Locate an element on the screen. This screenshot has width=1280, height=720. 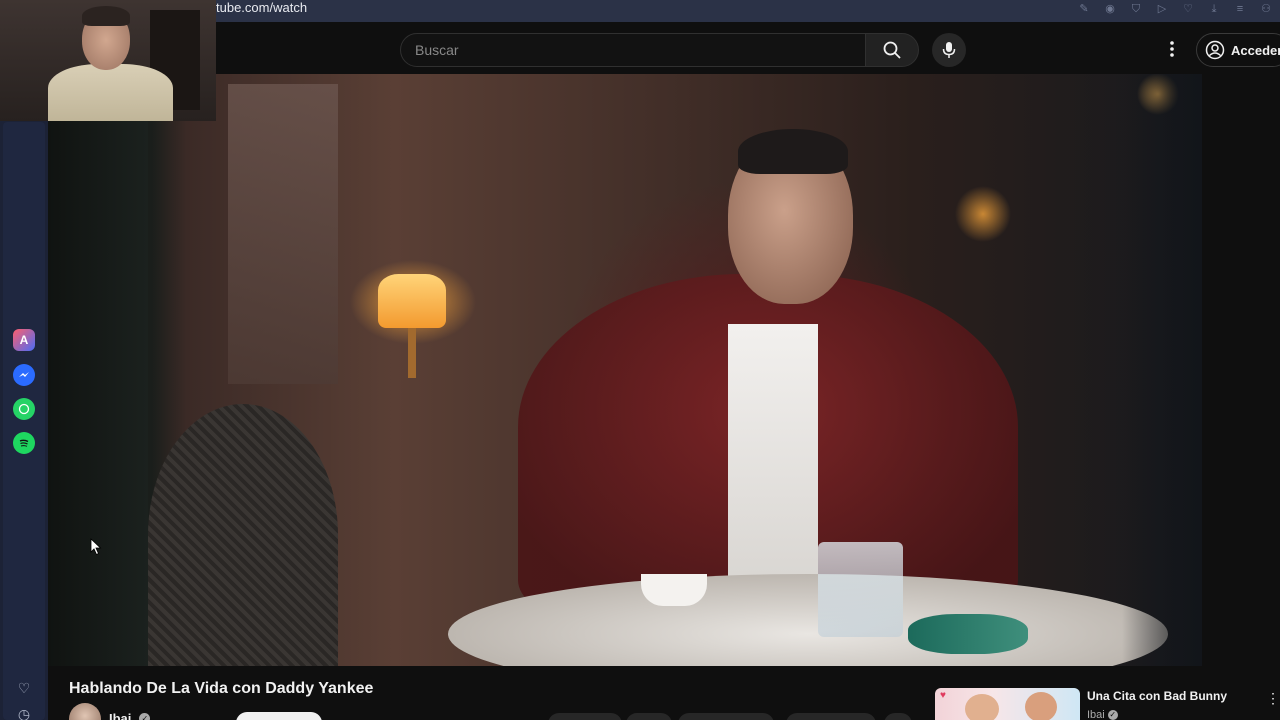
shield-icon: ⛉ is located at coordinates (1136, 9).